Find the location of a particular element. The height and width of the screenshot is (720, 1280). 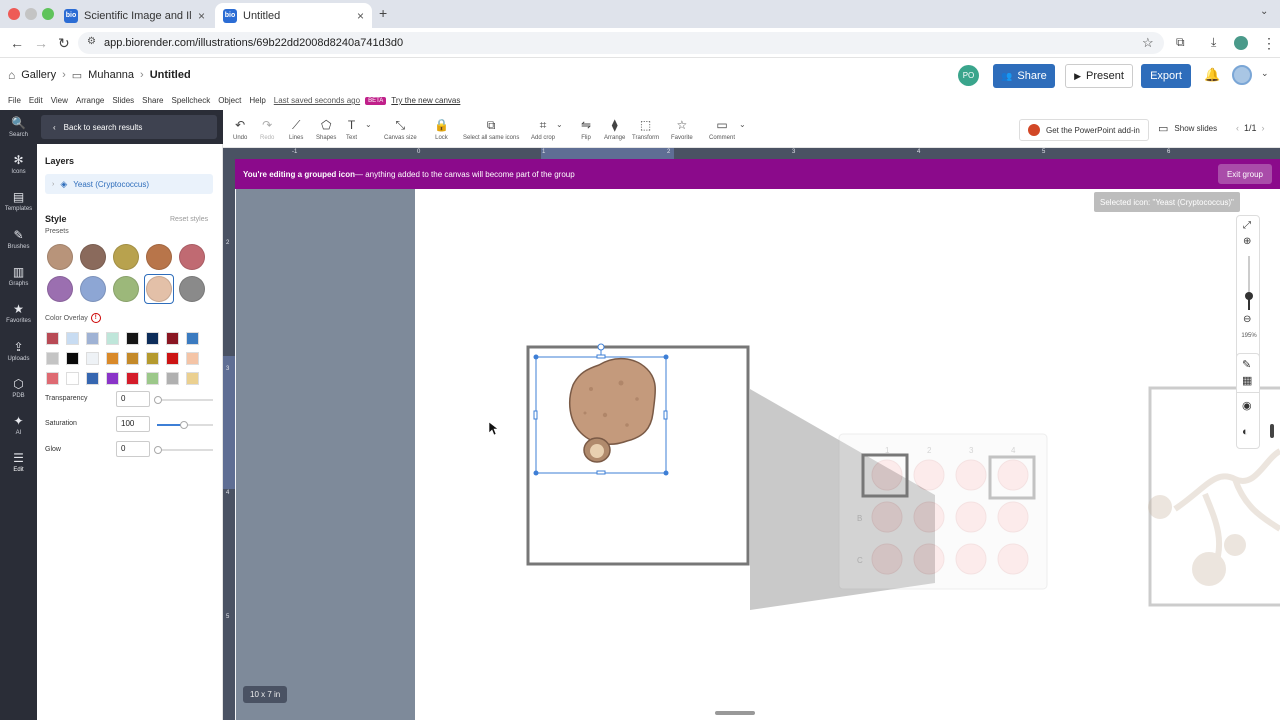

layer-item: › ◈ Yeast (Cryptococcus) is located at coordinates (129, 184).